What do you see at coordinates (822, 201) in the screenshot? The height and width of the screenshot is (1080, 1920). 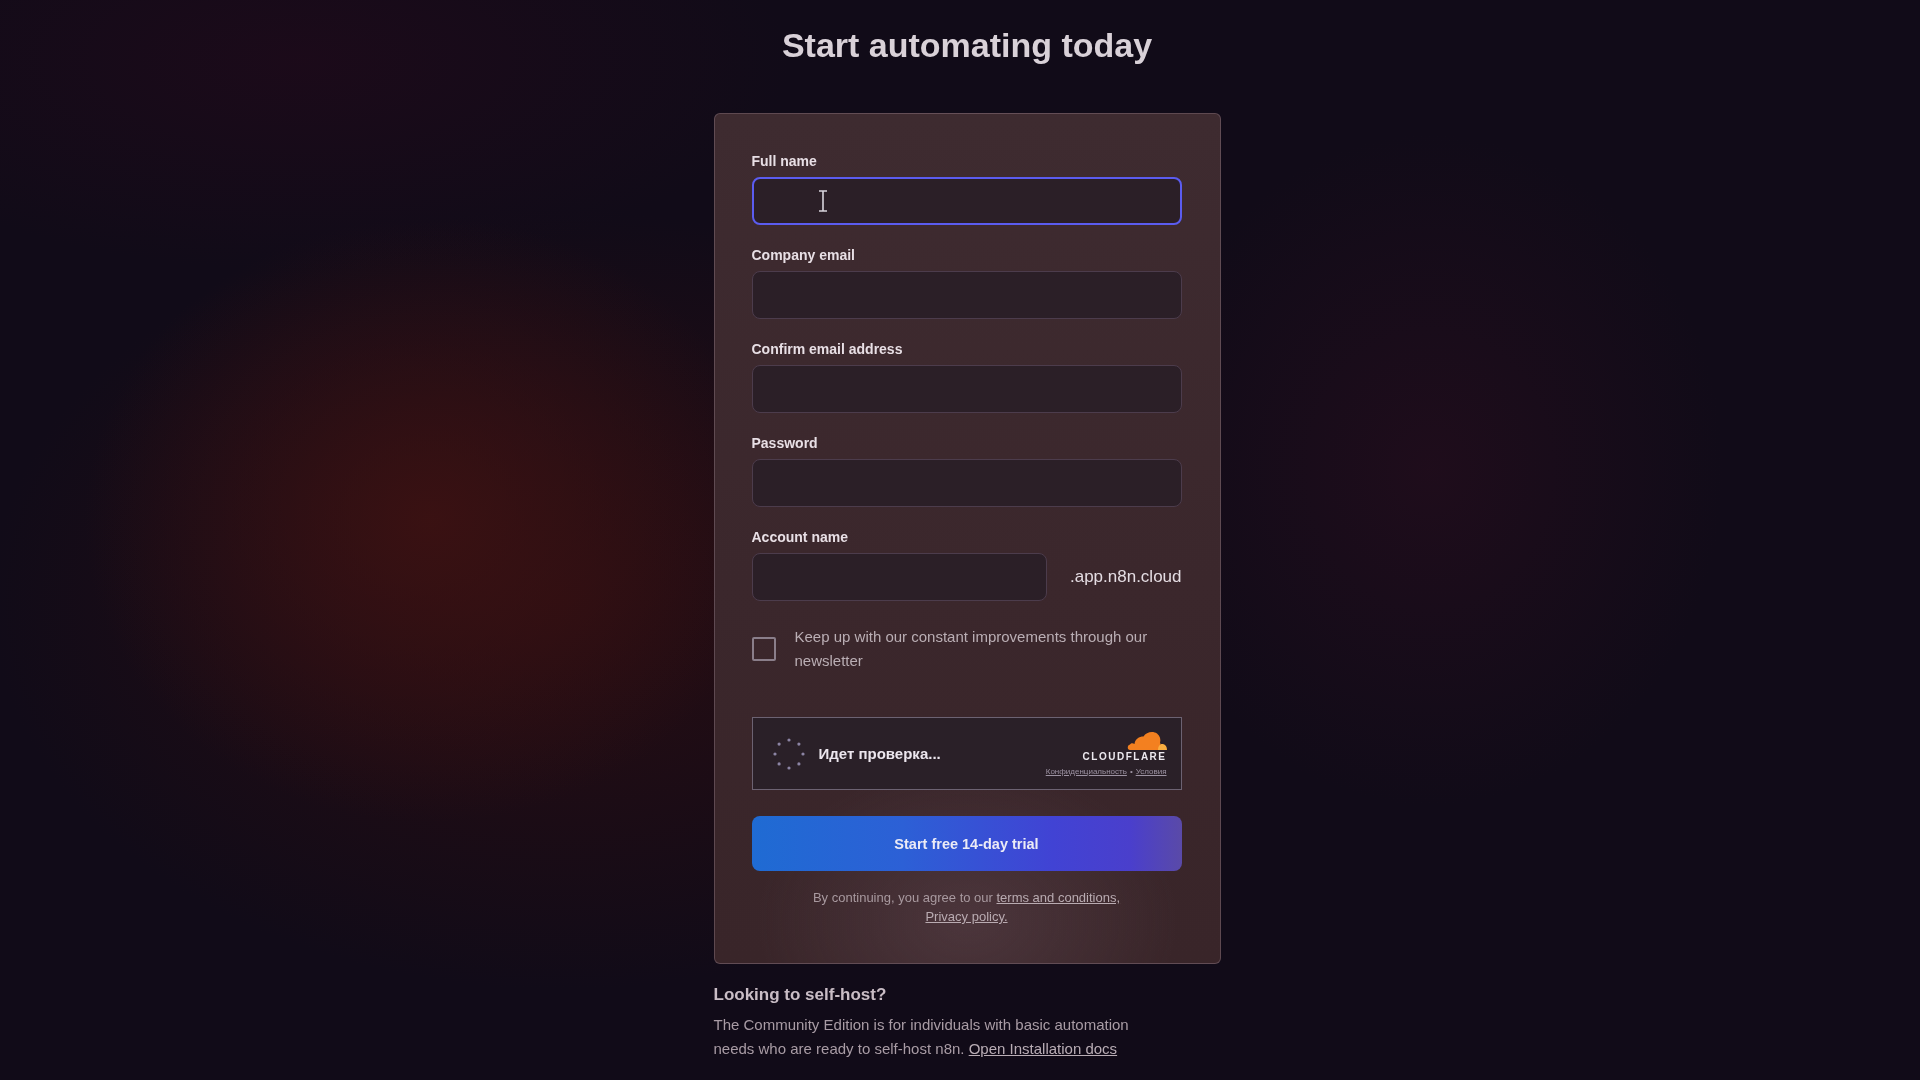 I see `text-cursor-icon` at bounding box center [822, 201].